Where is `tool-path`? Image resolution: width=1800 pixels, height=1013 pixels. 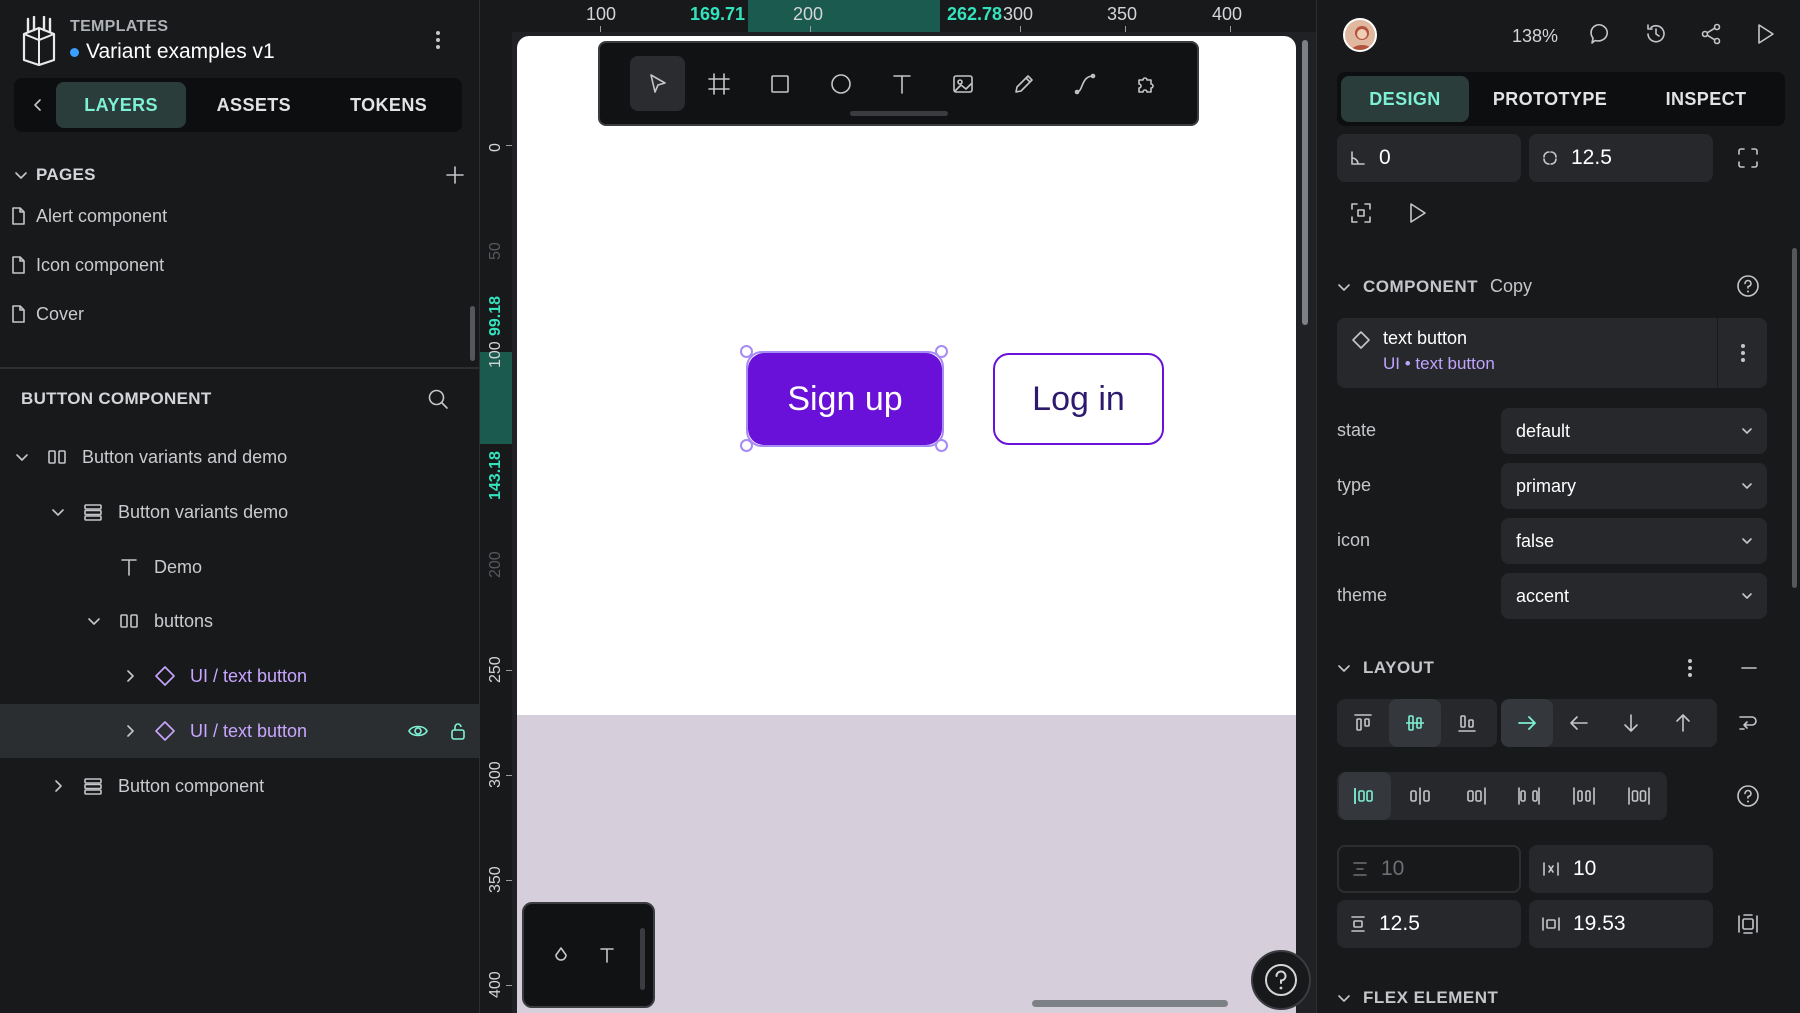 tool-path is located at coordinates (1084, 83).